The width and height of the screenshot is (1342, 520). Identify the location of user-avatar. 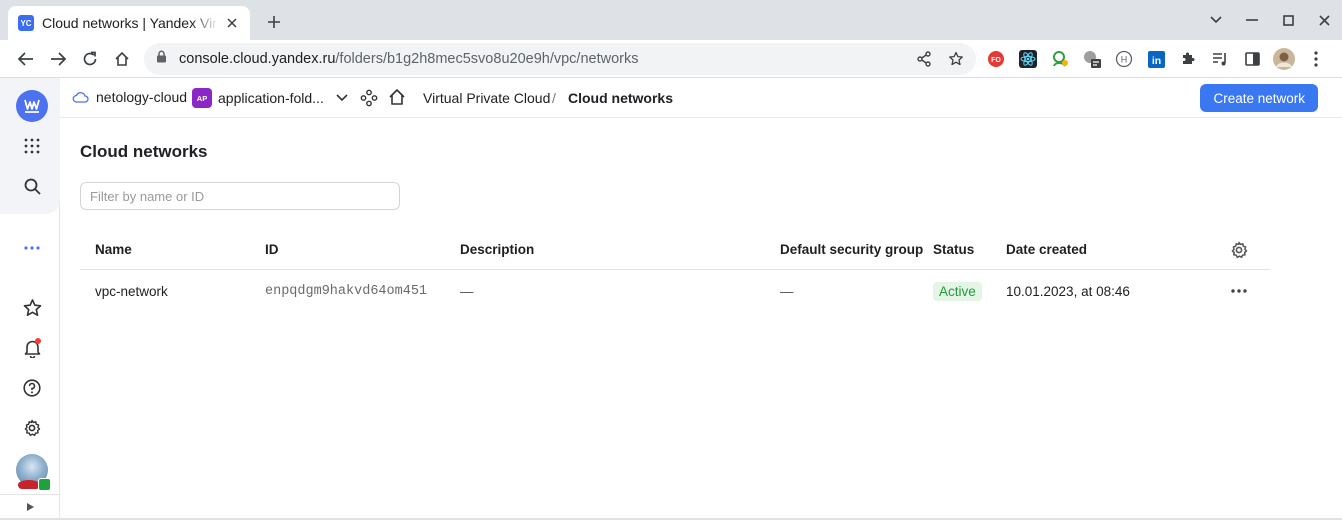
(32, 471).